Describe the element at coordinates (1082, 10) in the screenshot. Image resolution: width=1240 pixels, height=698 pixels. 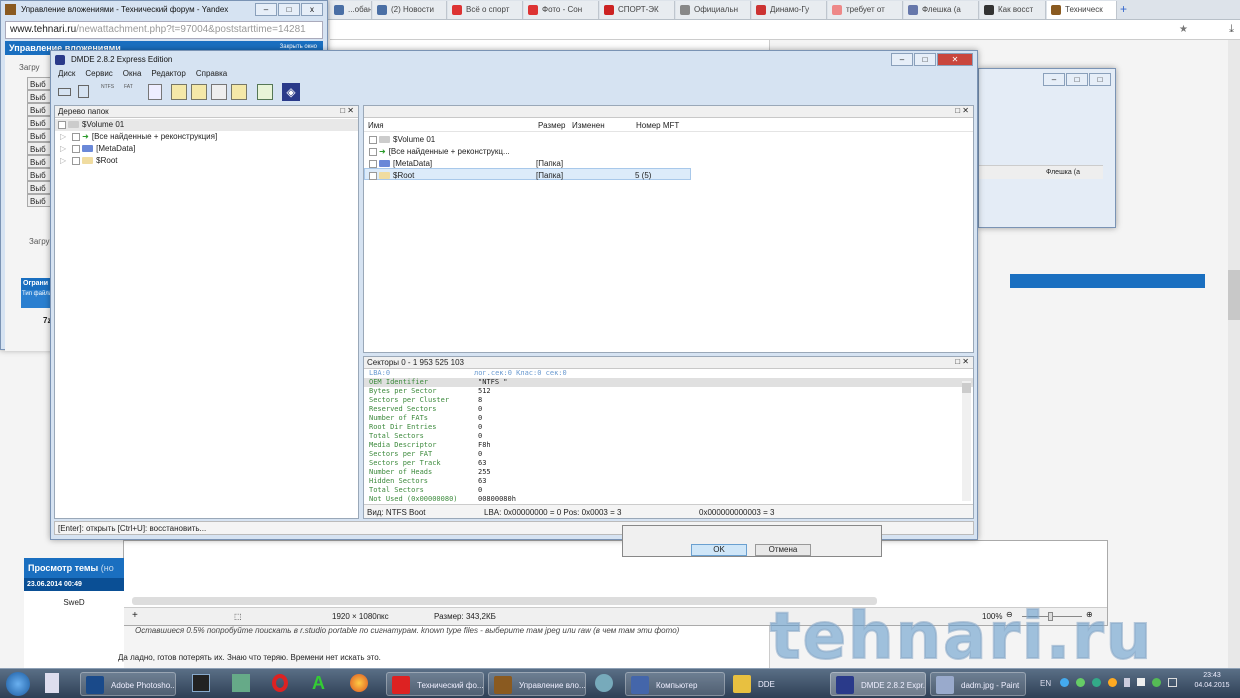
I see `browser-tab-active: Техническ` at that location.